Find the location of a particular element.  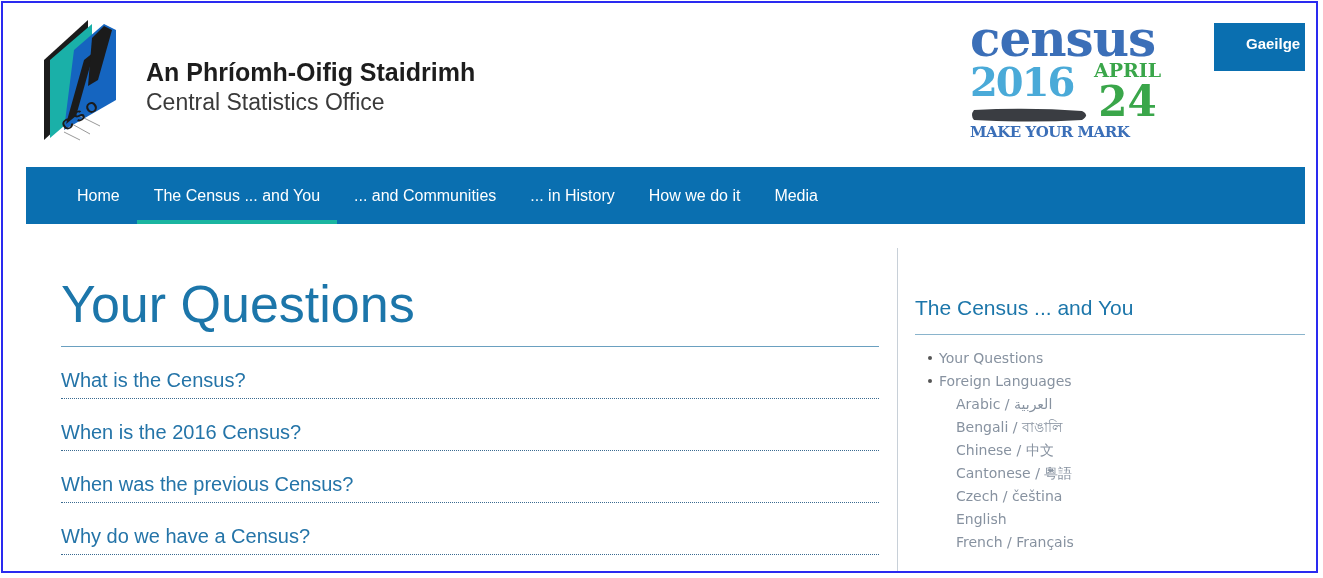

census-logo-slogan: MAKE YOUR MARK is located at coordinates (1051, 132).